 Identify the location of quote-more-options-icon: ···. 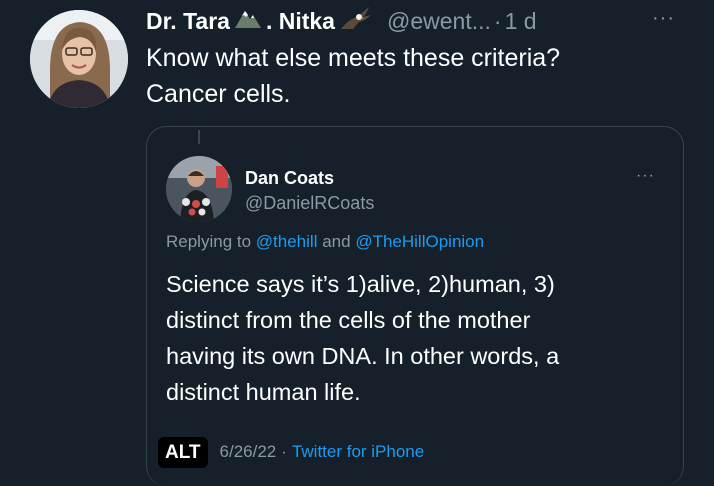
(645, 176).